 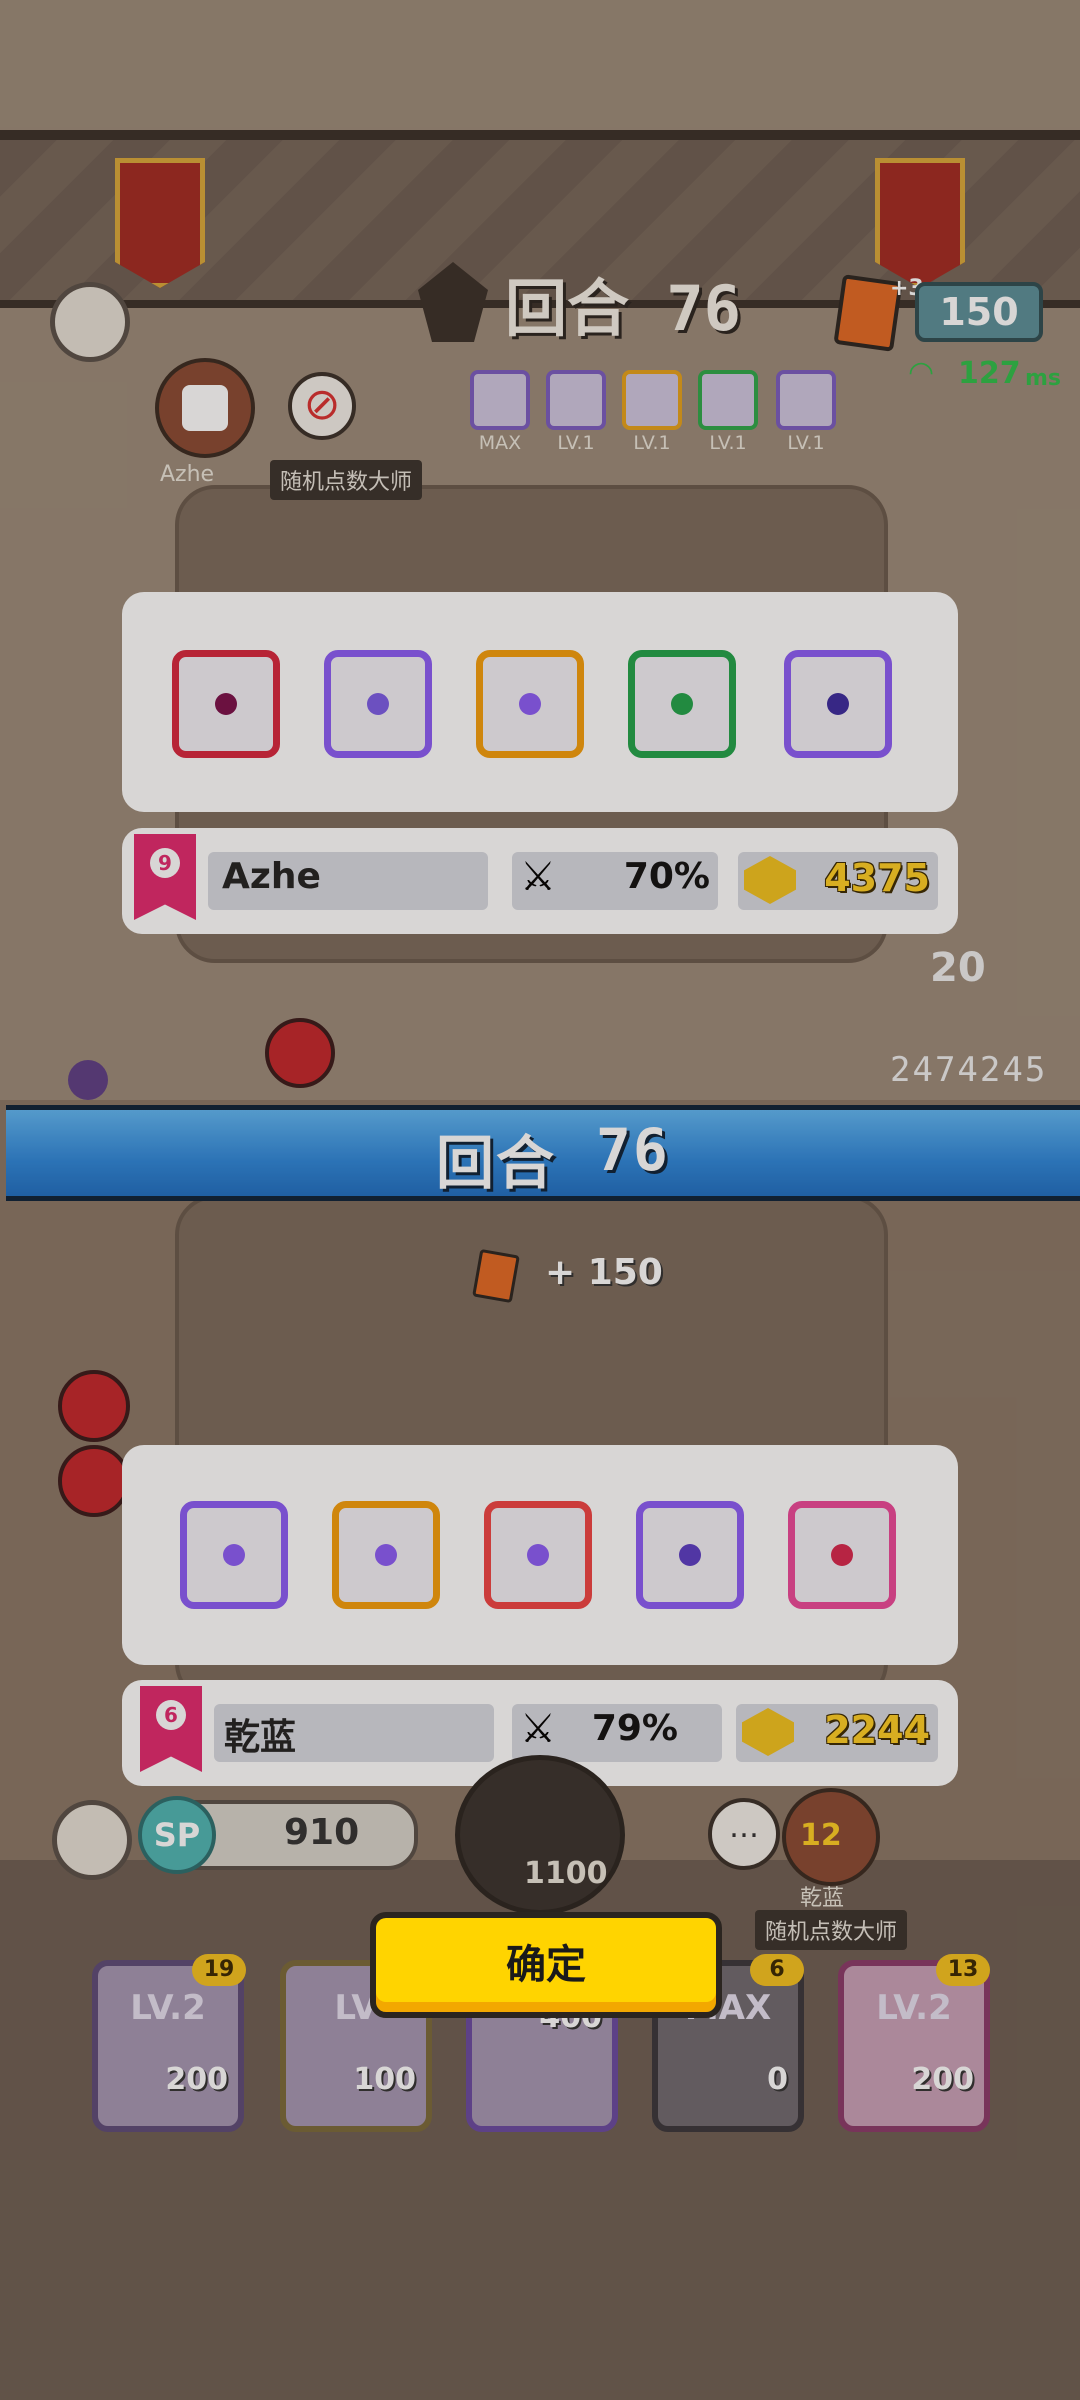 What do you see at coordinates (877, 878) in the screenshot?
I see `gold-amount: 4375` at bounding box center [877, 878].